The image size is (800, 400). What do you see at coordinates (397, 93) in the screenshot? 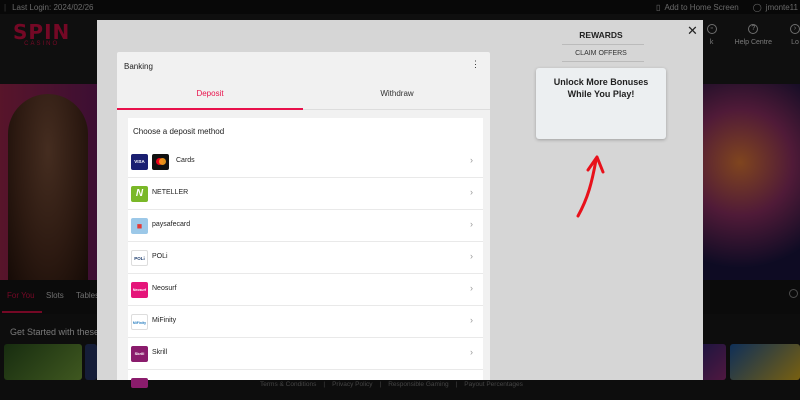
I see `tab-withdraw: Withdraw` at bounding box center [397, 93].